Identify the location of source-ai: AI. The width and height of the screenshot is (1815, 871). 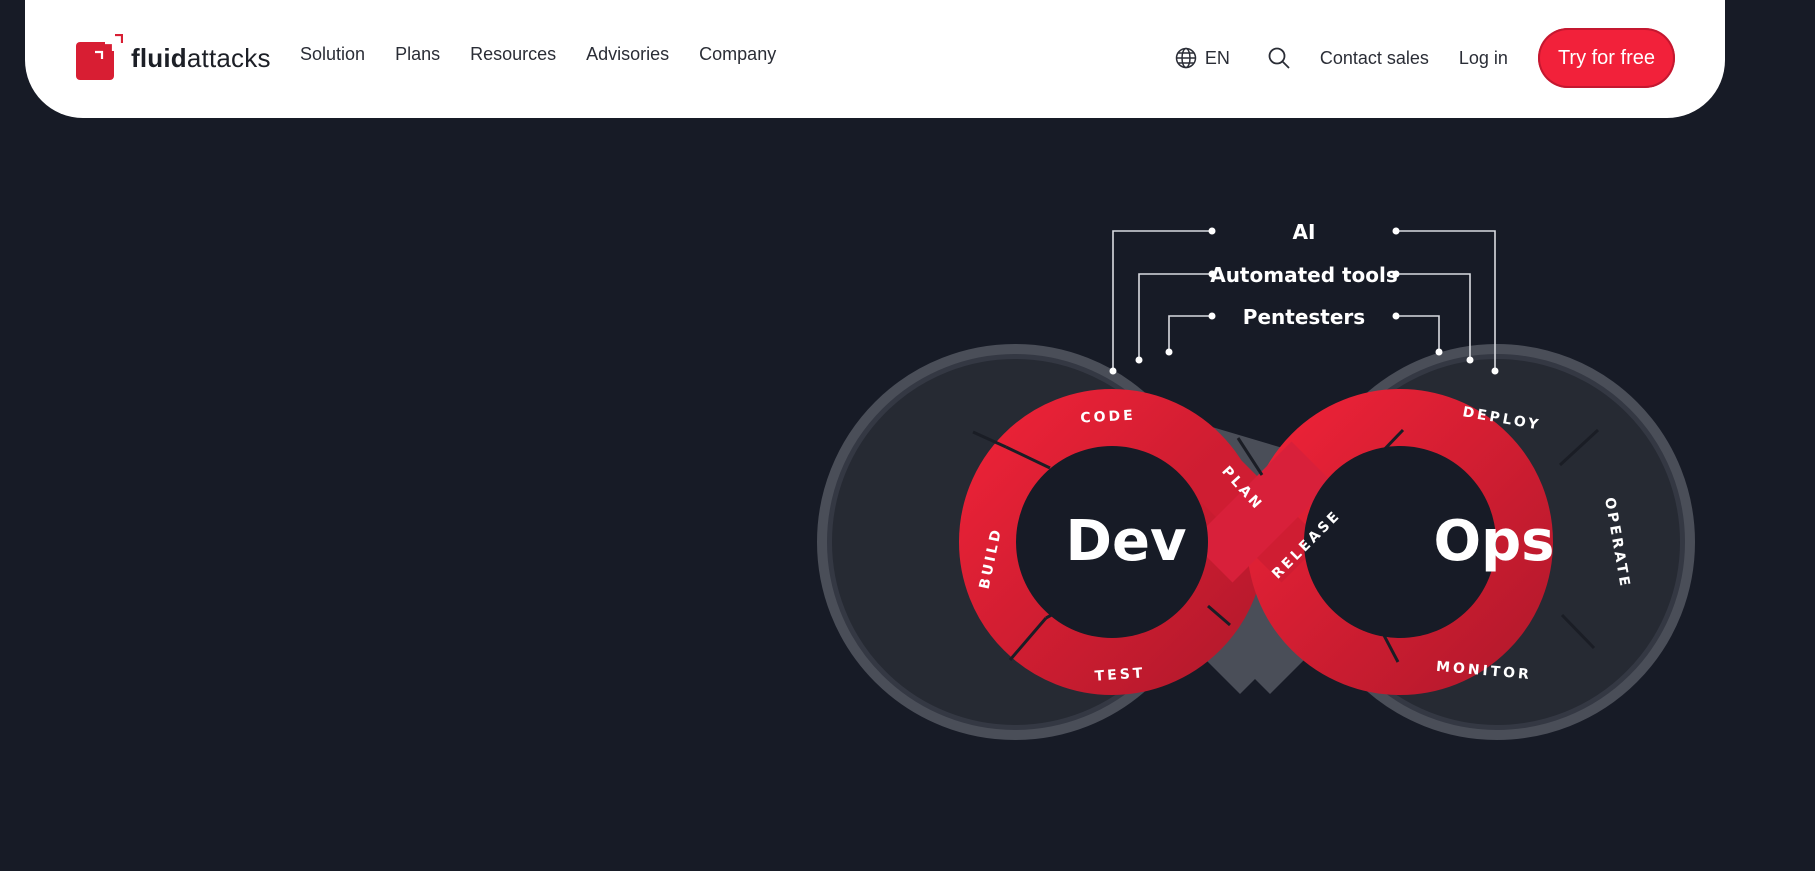
(1304, 232).